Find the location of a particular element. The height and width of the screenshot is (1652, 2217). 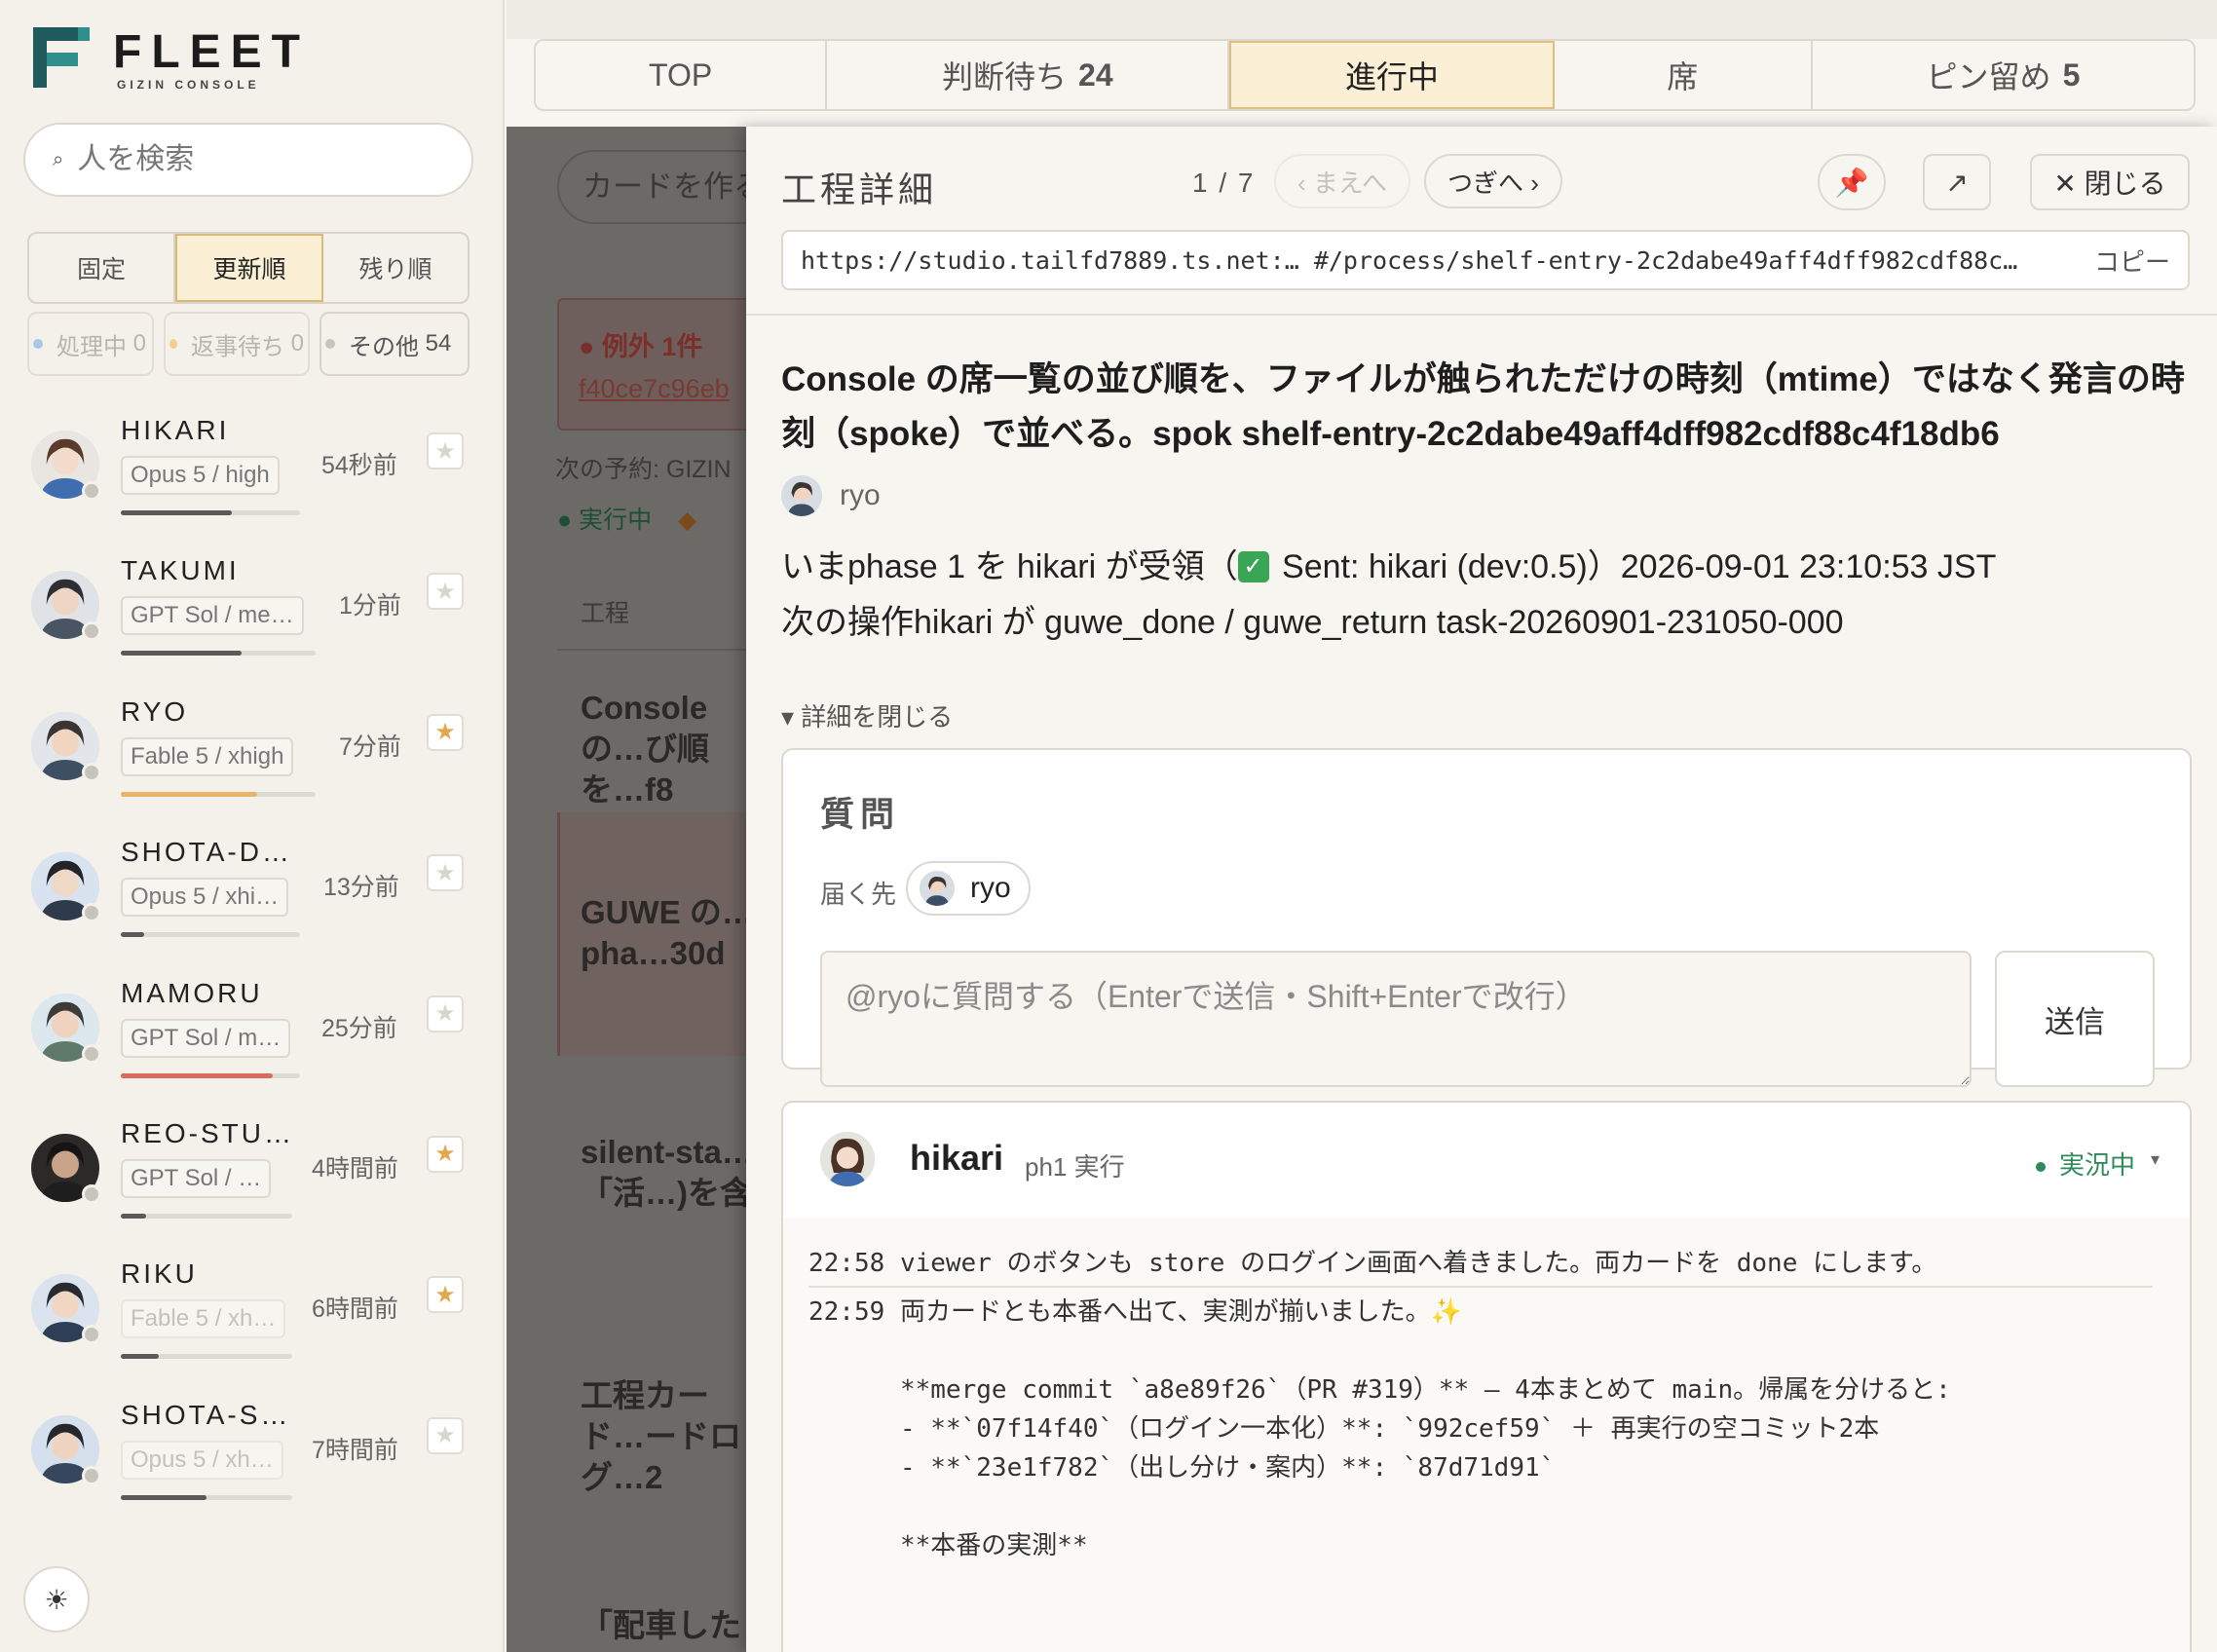

tab-awaiting-decision: 判断待ち 24 is located at coordinates (1028, 75).